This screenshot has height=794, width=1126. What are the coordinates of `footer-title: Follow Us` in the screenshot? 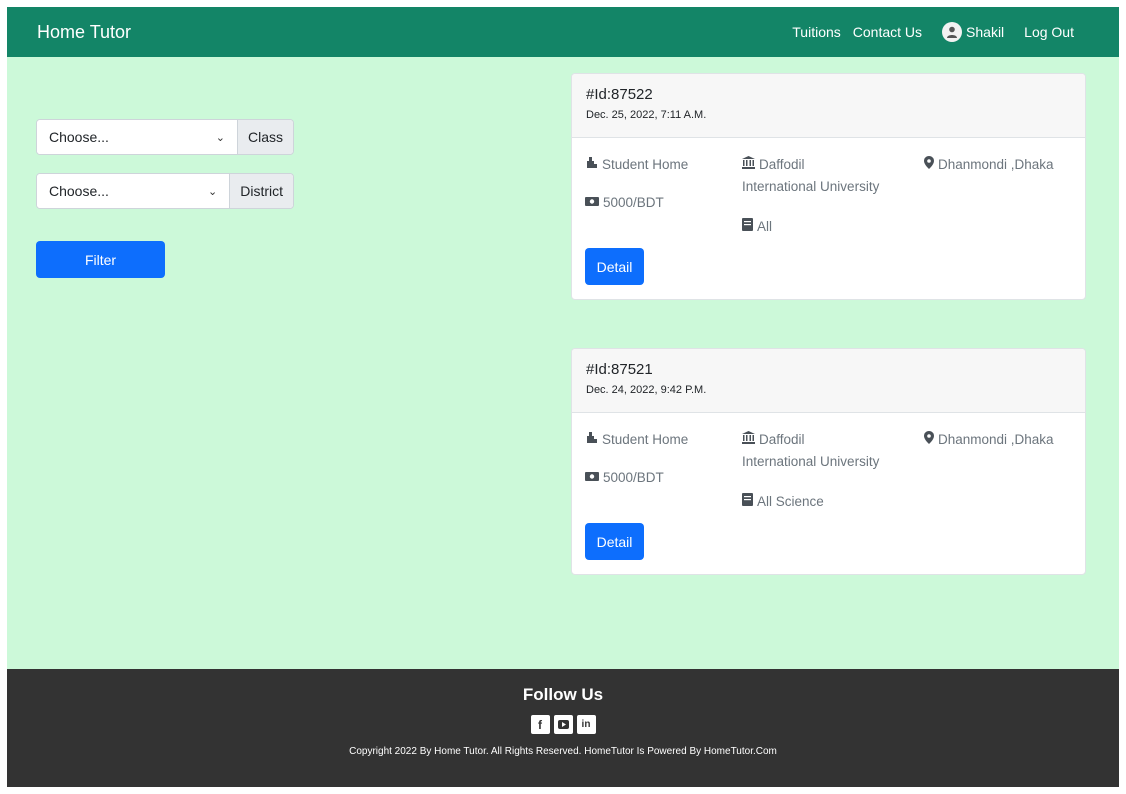 It's located at (563, 694).